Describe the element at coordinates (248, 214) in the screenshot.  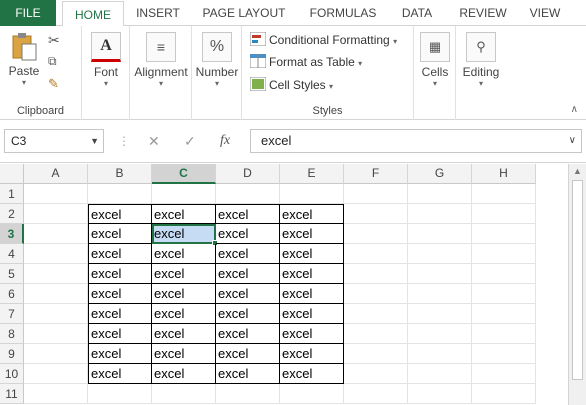
I see `cell-d2: excel` at that location.